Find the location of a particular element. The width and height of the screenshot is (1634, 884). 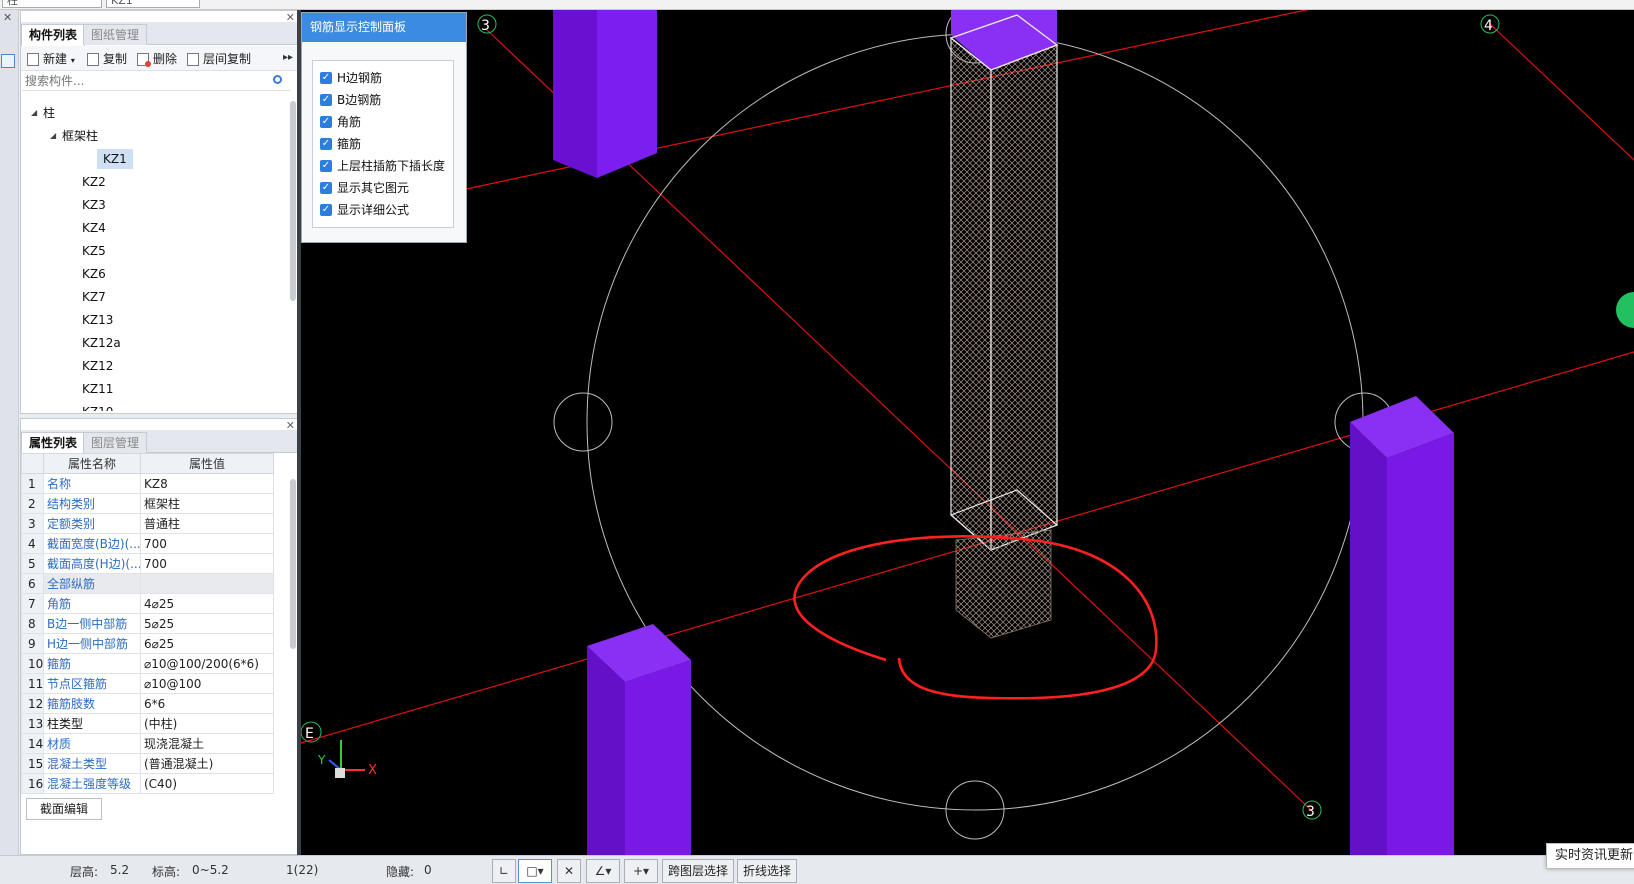

tree-item-kz2: KZ2 is located at coordinates (94, 182).